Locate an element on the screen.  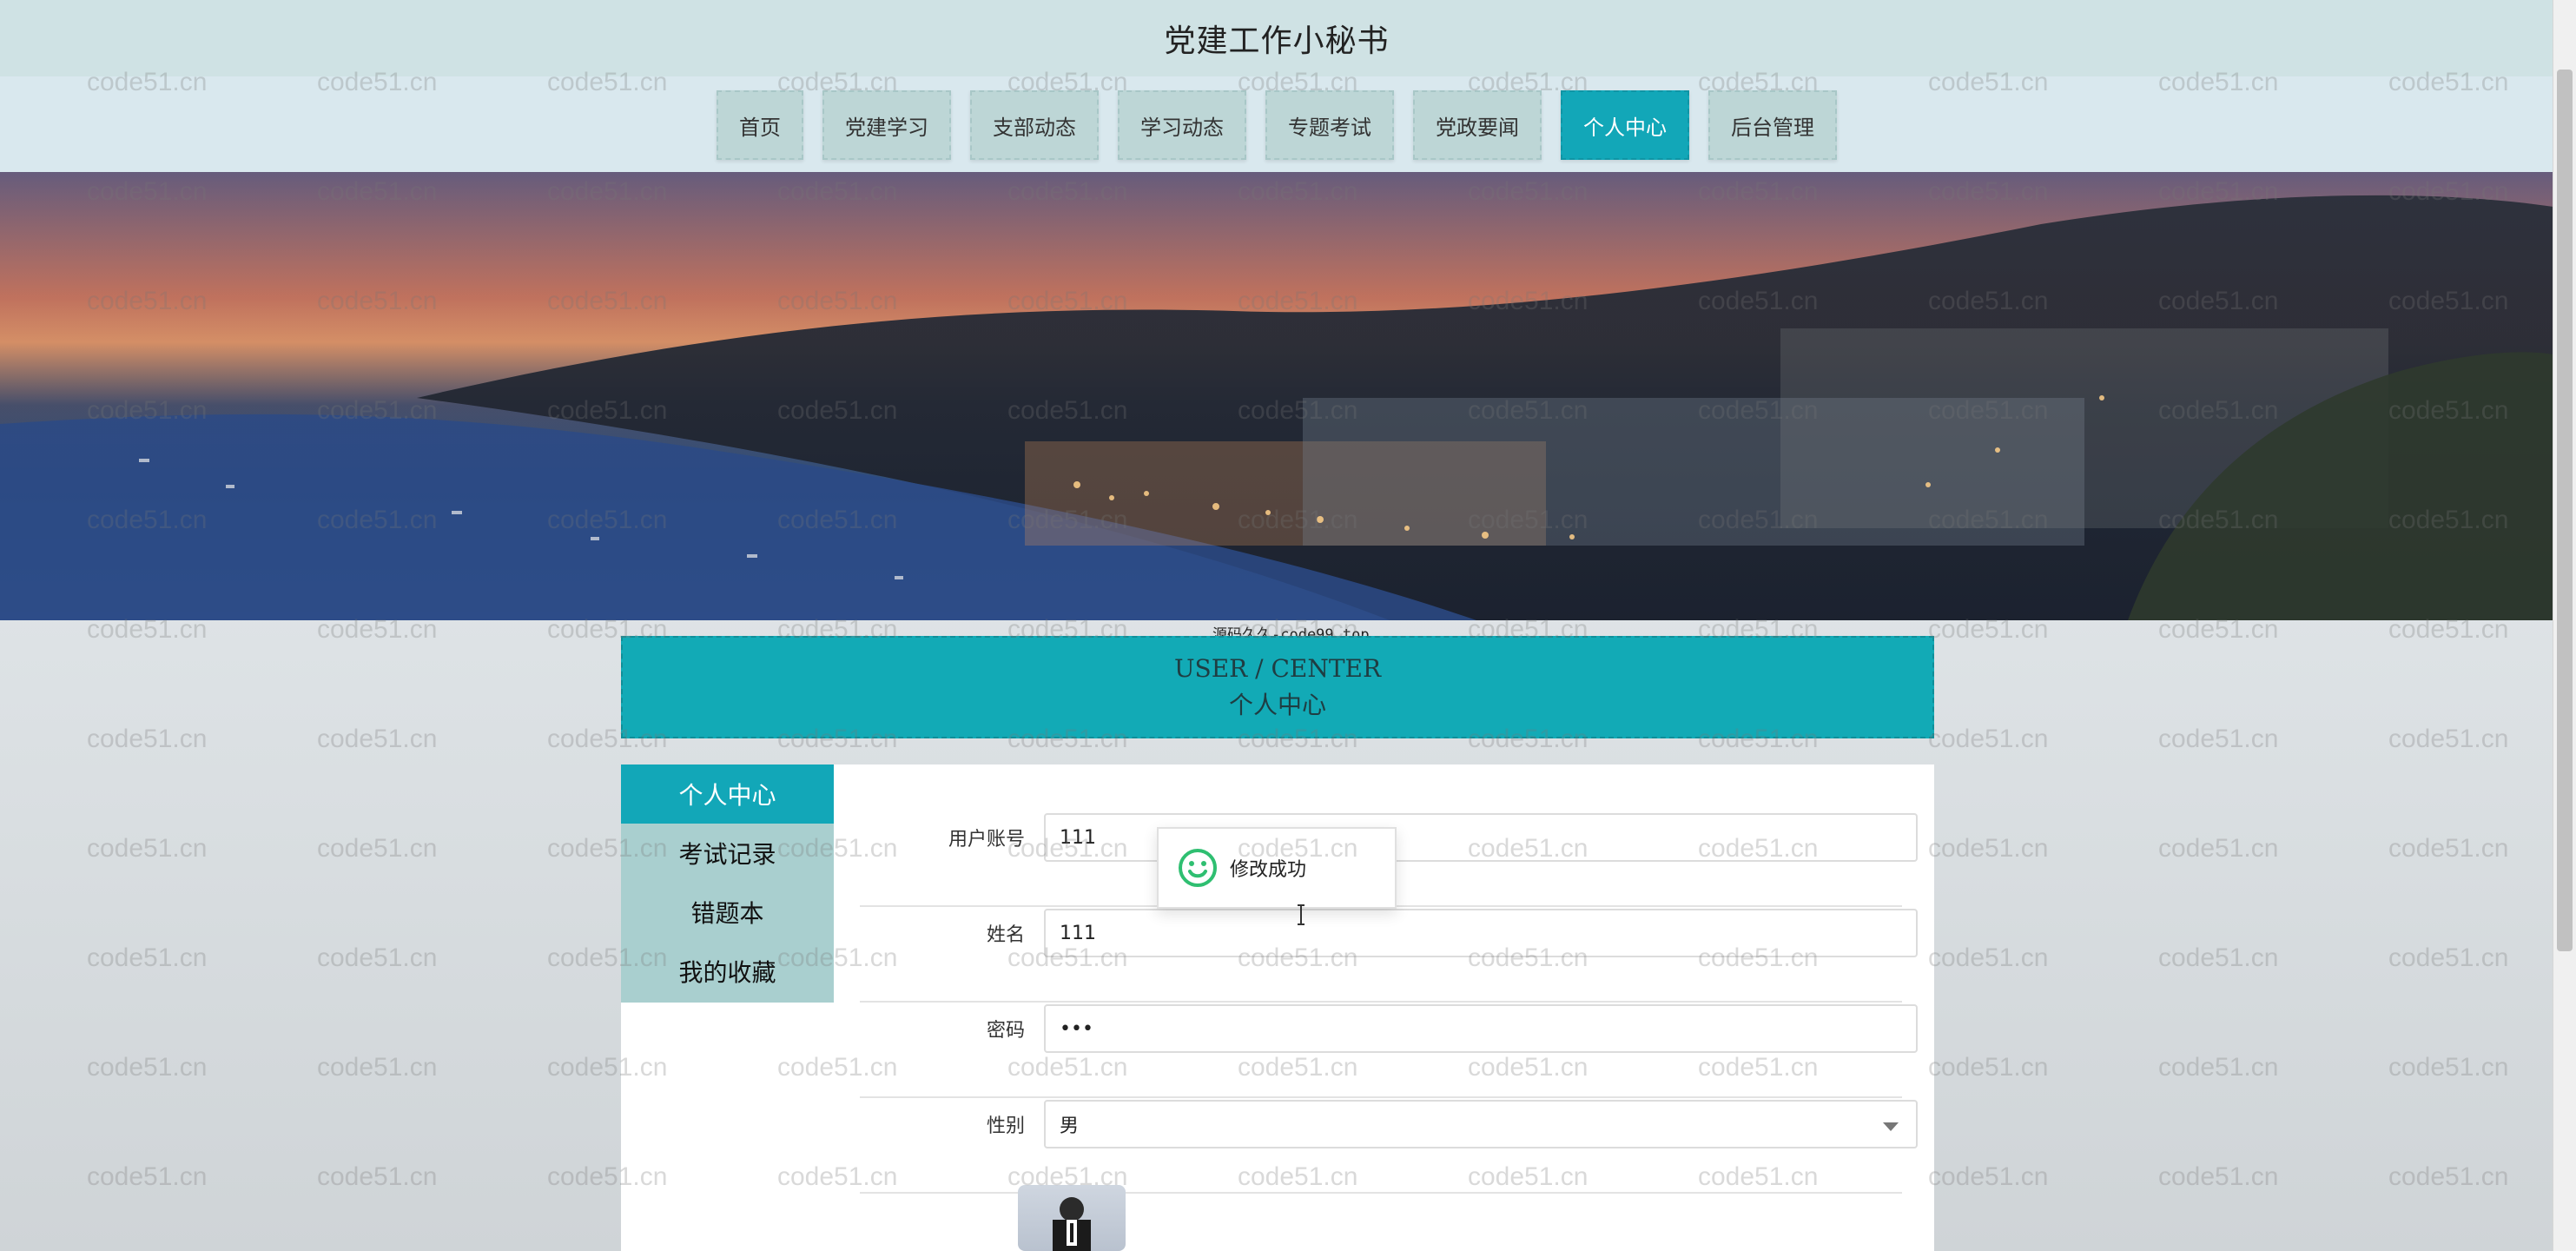
gender-select-value: 男 is located at coordinates (1070, 1126).